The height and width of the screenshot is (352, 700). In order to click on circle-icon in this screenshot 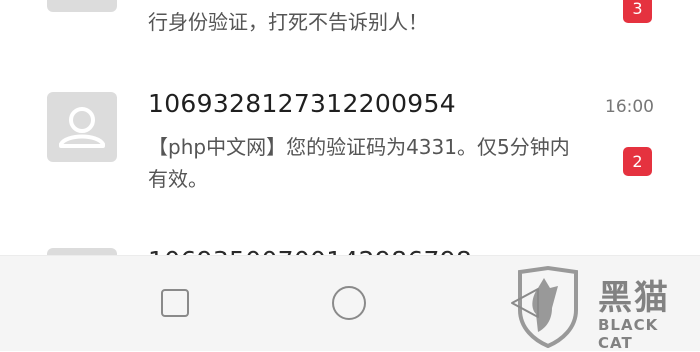, I will do `click(349, 303)`.